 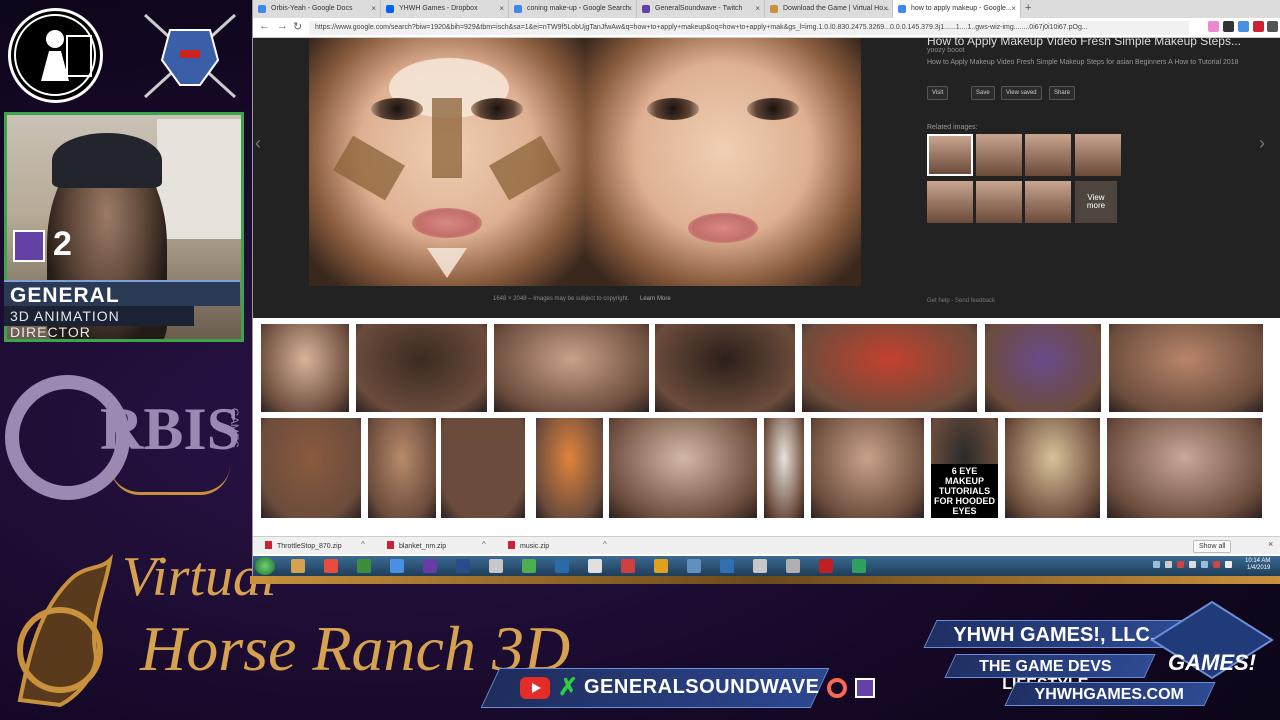 I want to click on download-item: ThrottleStop_870.zip, so click(x=303, y=545).